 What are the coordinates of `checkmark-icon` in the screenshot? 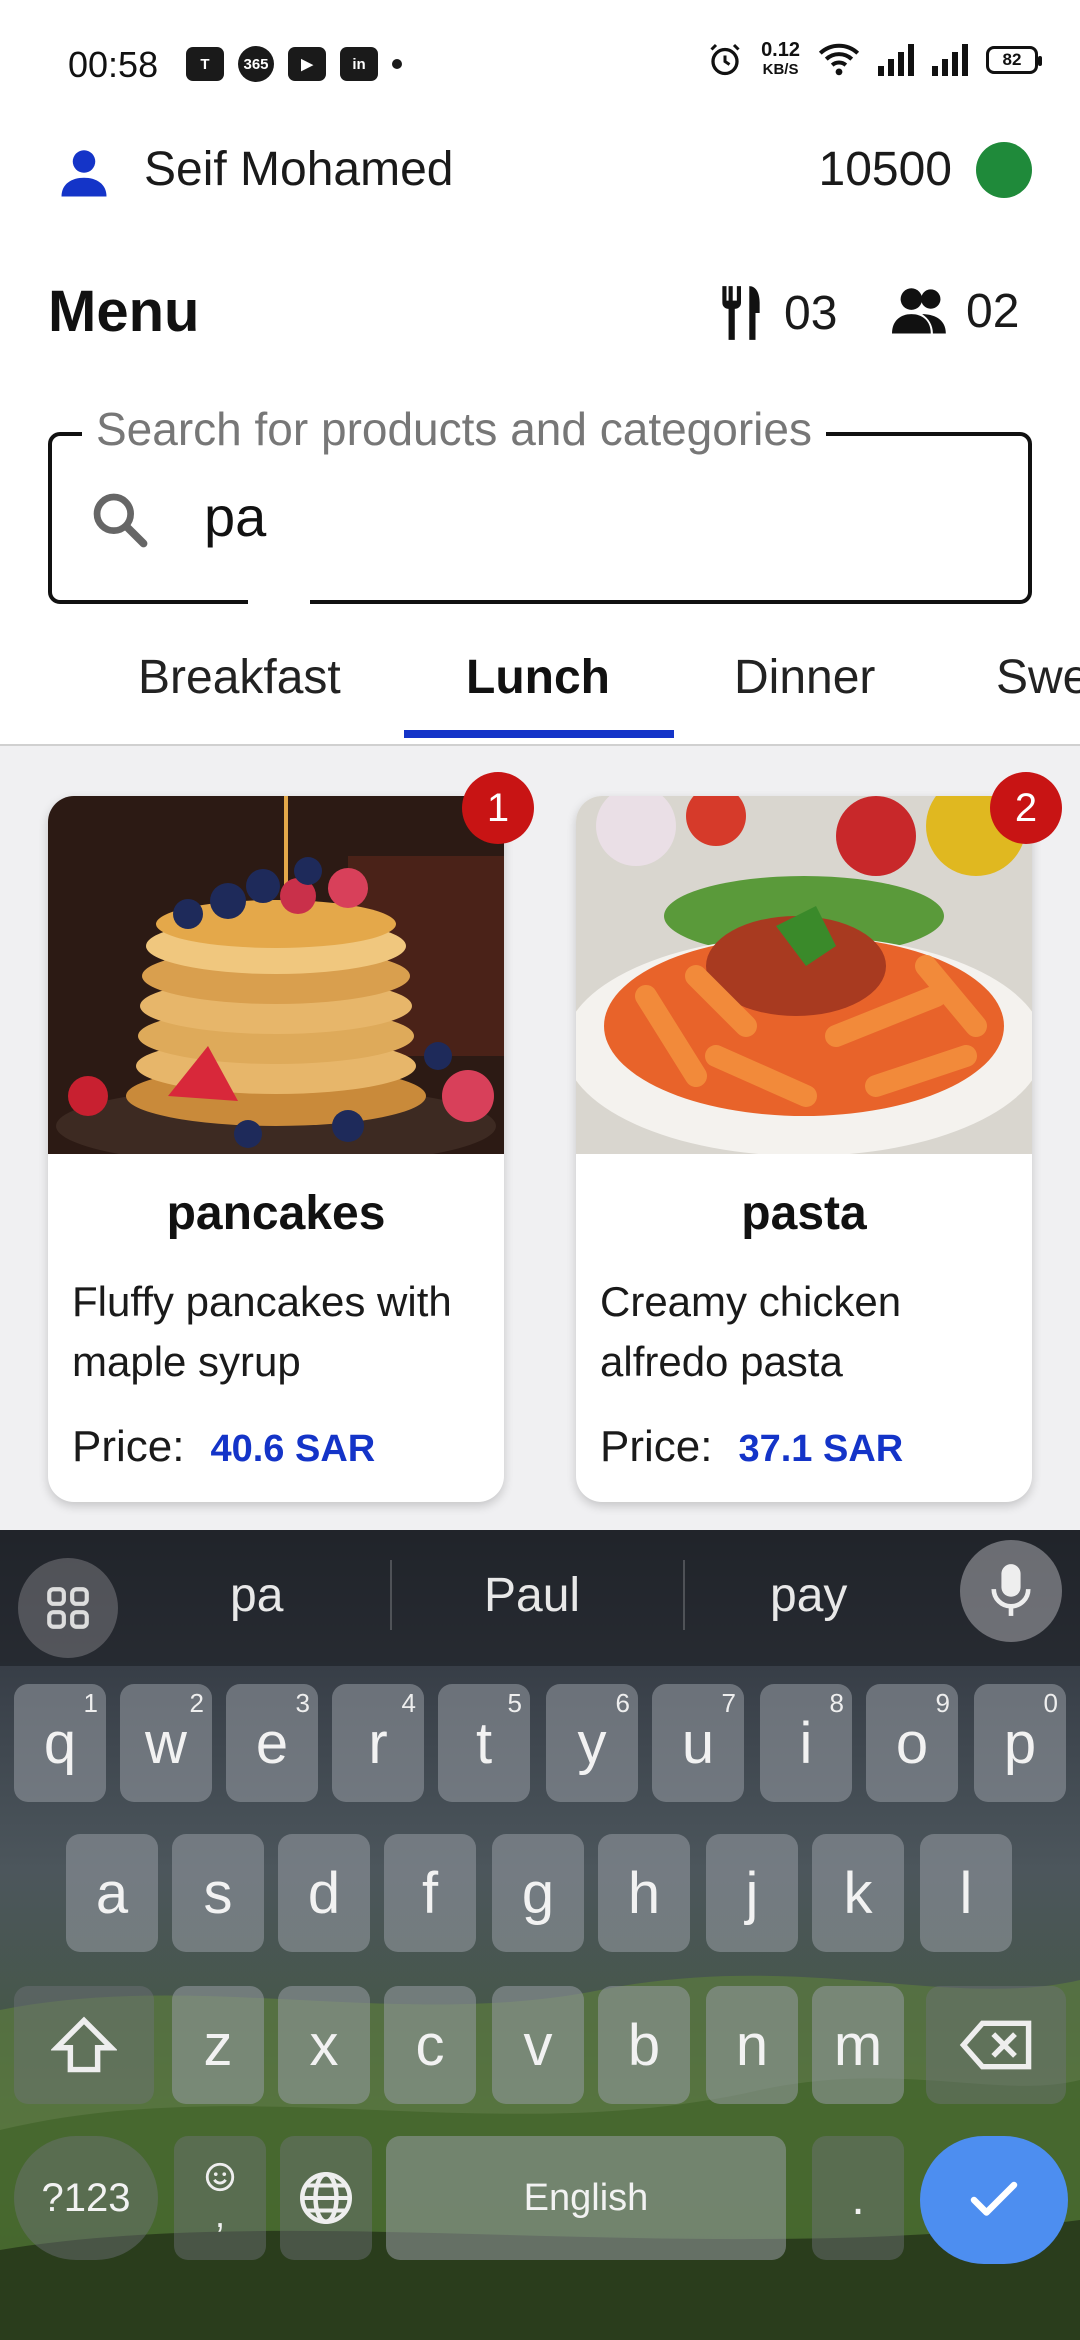 It's located at (994, 2198).